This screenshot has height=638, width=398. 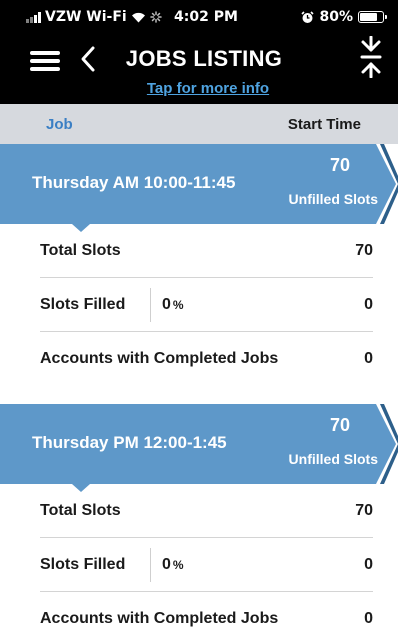 I want to click on battery-icon, so click(x=372, y=17).